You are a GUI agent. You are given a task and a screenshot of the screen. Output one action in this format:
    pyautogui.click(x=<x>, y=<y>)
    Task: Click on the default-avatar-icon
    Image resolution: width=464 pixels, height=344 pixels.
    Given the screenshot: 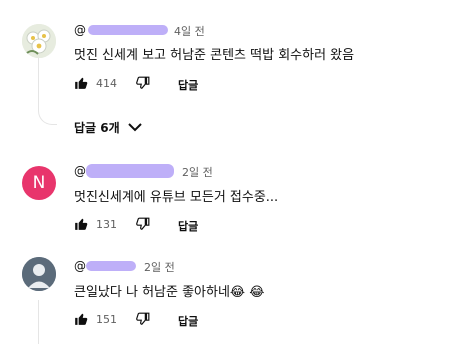 What is the action you would take?
    pyautogui.click(x=39, y=274)
    